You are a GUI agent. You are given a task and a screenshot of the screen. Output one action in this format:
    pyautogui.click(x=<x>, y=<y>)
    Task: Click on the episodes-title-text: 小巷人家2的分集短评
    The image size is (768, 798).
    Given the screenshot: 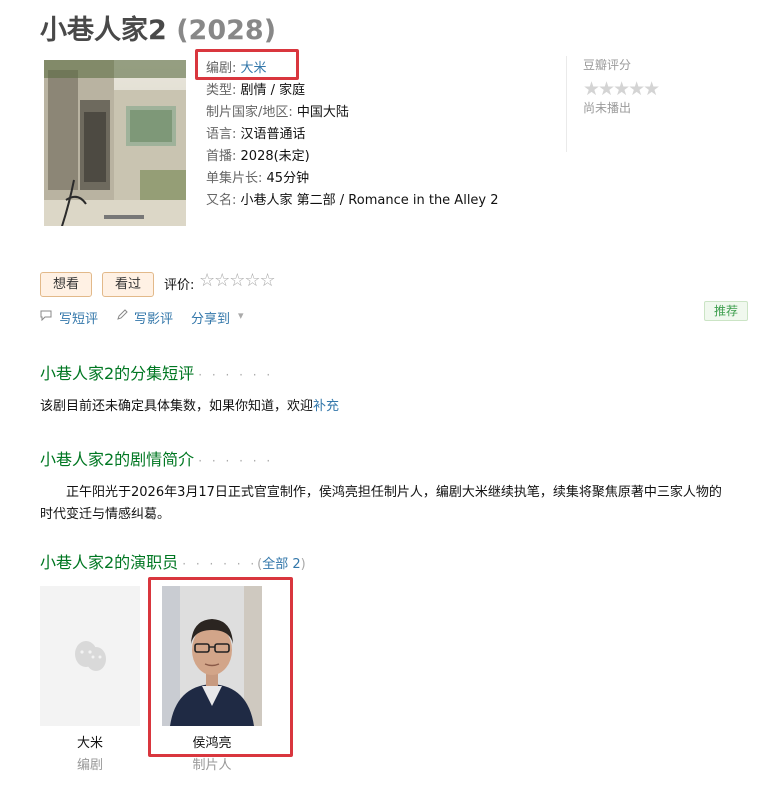 What is the action you would take?
    pyautogui.click(x=117, y=373)
    